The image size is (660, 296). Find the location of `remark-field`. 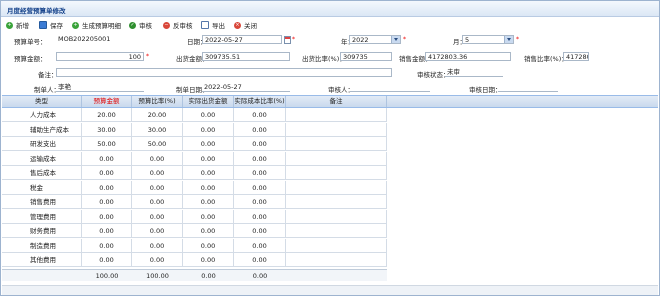

remark-field is located at coordinates (224, 72).